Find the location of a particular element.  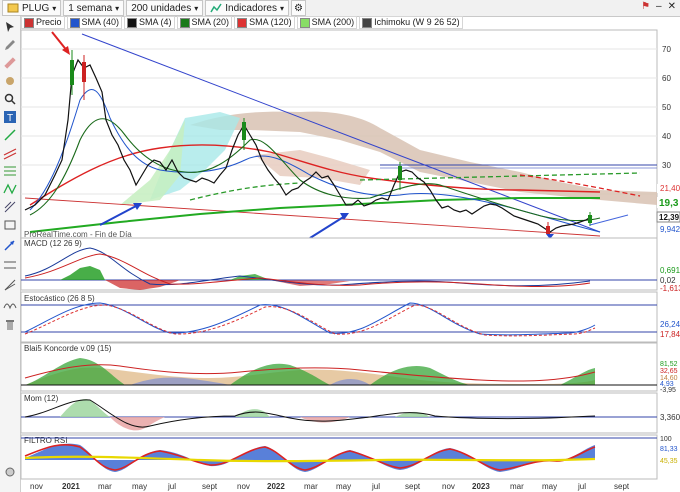

sma200-value: 19,3 is located at coordinates (669, 203).